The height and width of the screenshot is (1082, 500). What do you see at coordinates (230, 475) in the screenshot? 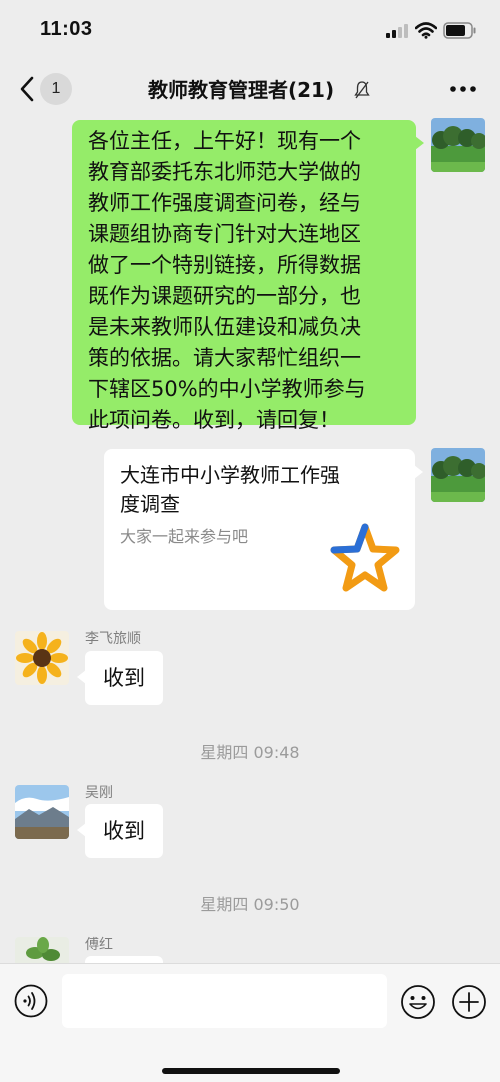
I see `link-card-title-line: 大连市中小学教师工作强` at bounding box center [230, 475].